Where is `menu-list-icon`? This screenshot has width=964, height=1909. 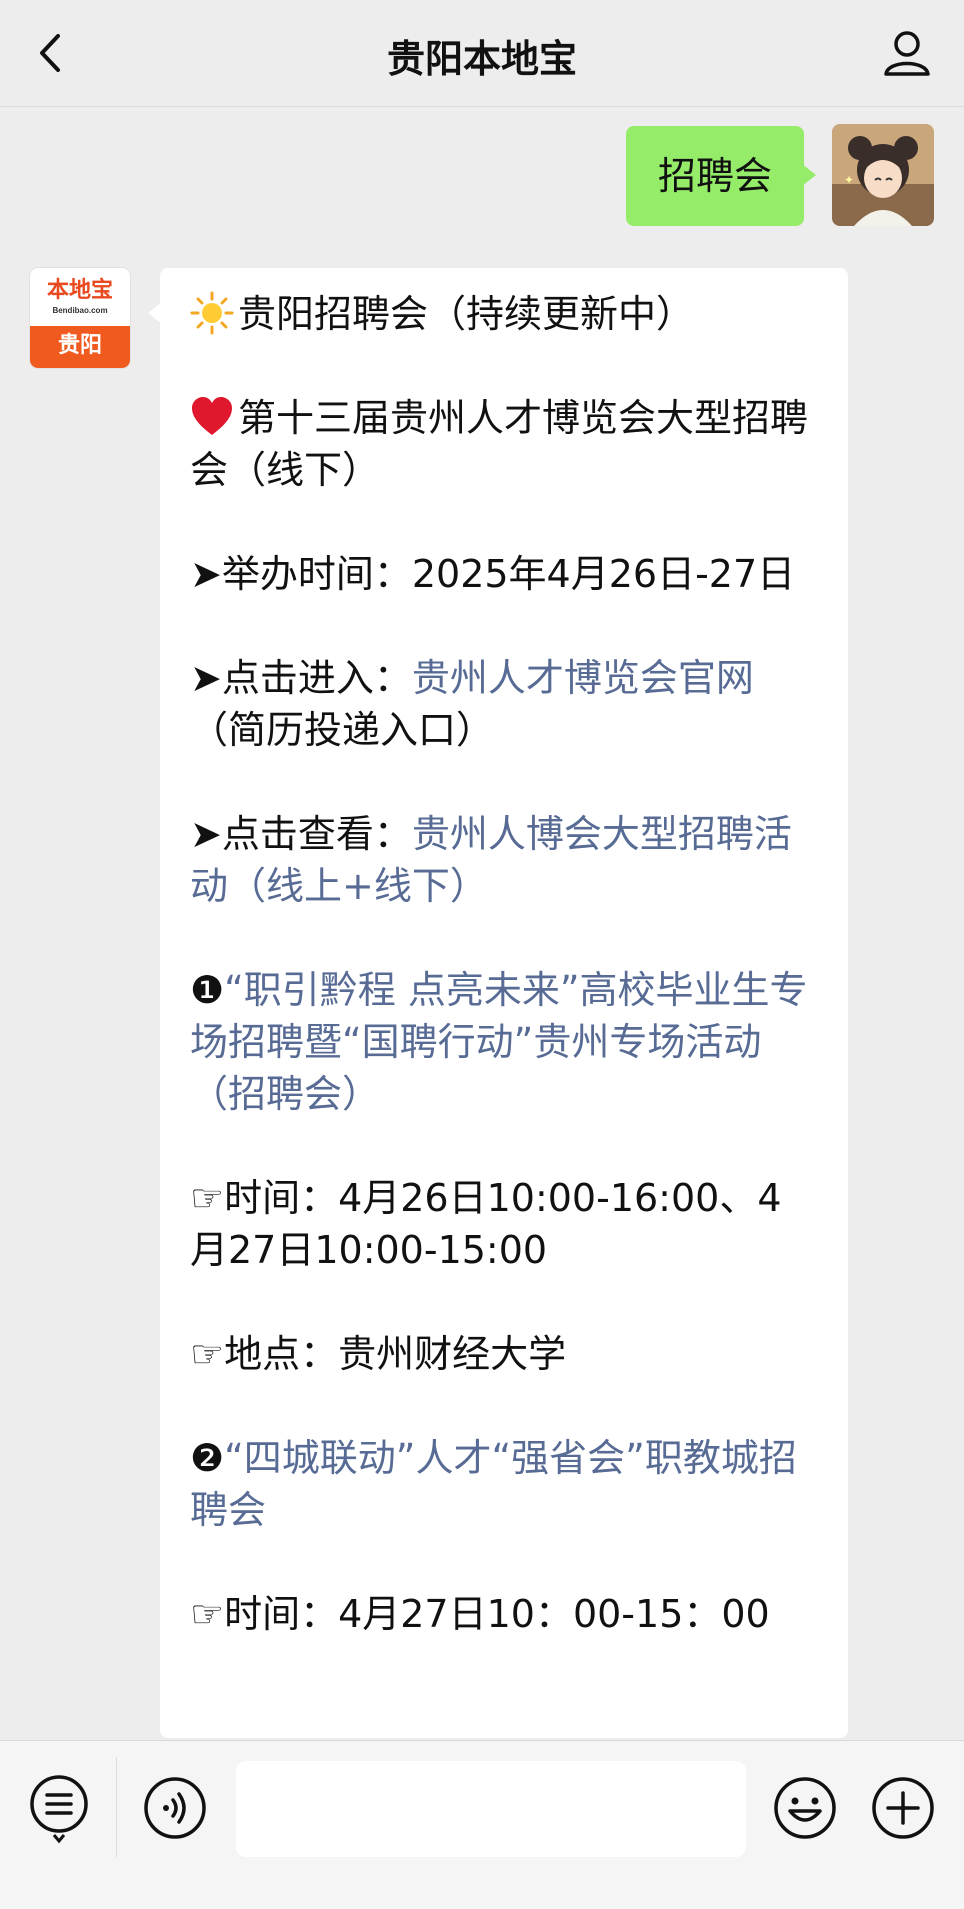
menu-list-icon is located at coordinates (59, 1809).